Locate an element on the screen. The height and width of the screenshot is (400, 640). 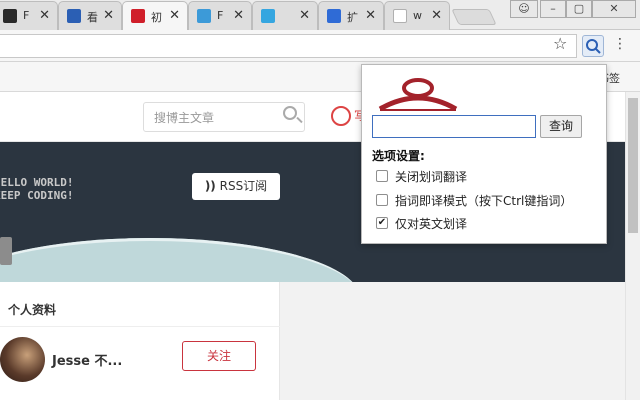
banner-line: KEEP CODING! is located at coordinates (37, 195).